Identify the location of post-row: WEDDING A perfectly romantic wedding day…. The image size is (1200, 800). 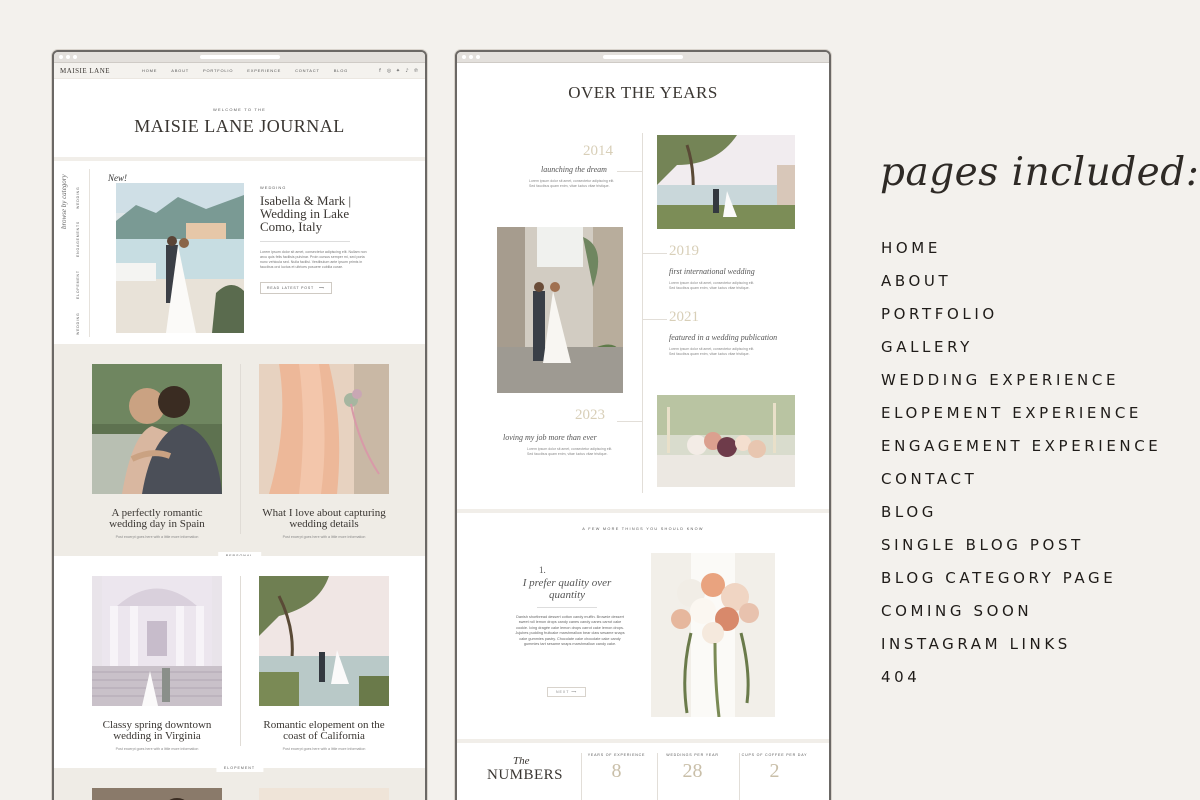
(239, 452).